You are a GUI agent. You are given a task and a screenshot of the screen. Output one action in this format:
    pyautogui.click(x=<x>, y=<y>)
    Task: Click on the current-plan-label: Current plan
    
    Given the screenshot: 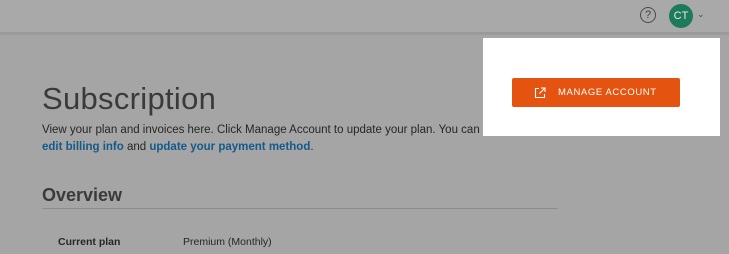 What is the action you would take?
    pyautogui.click(x=89, y=242)
    